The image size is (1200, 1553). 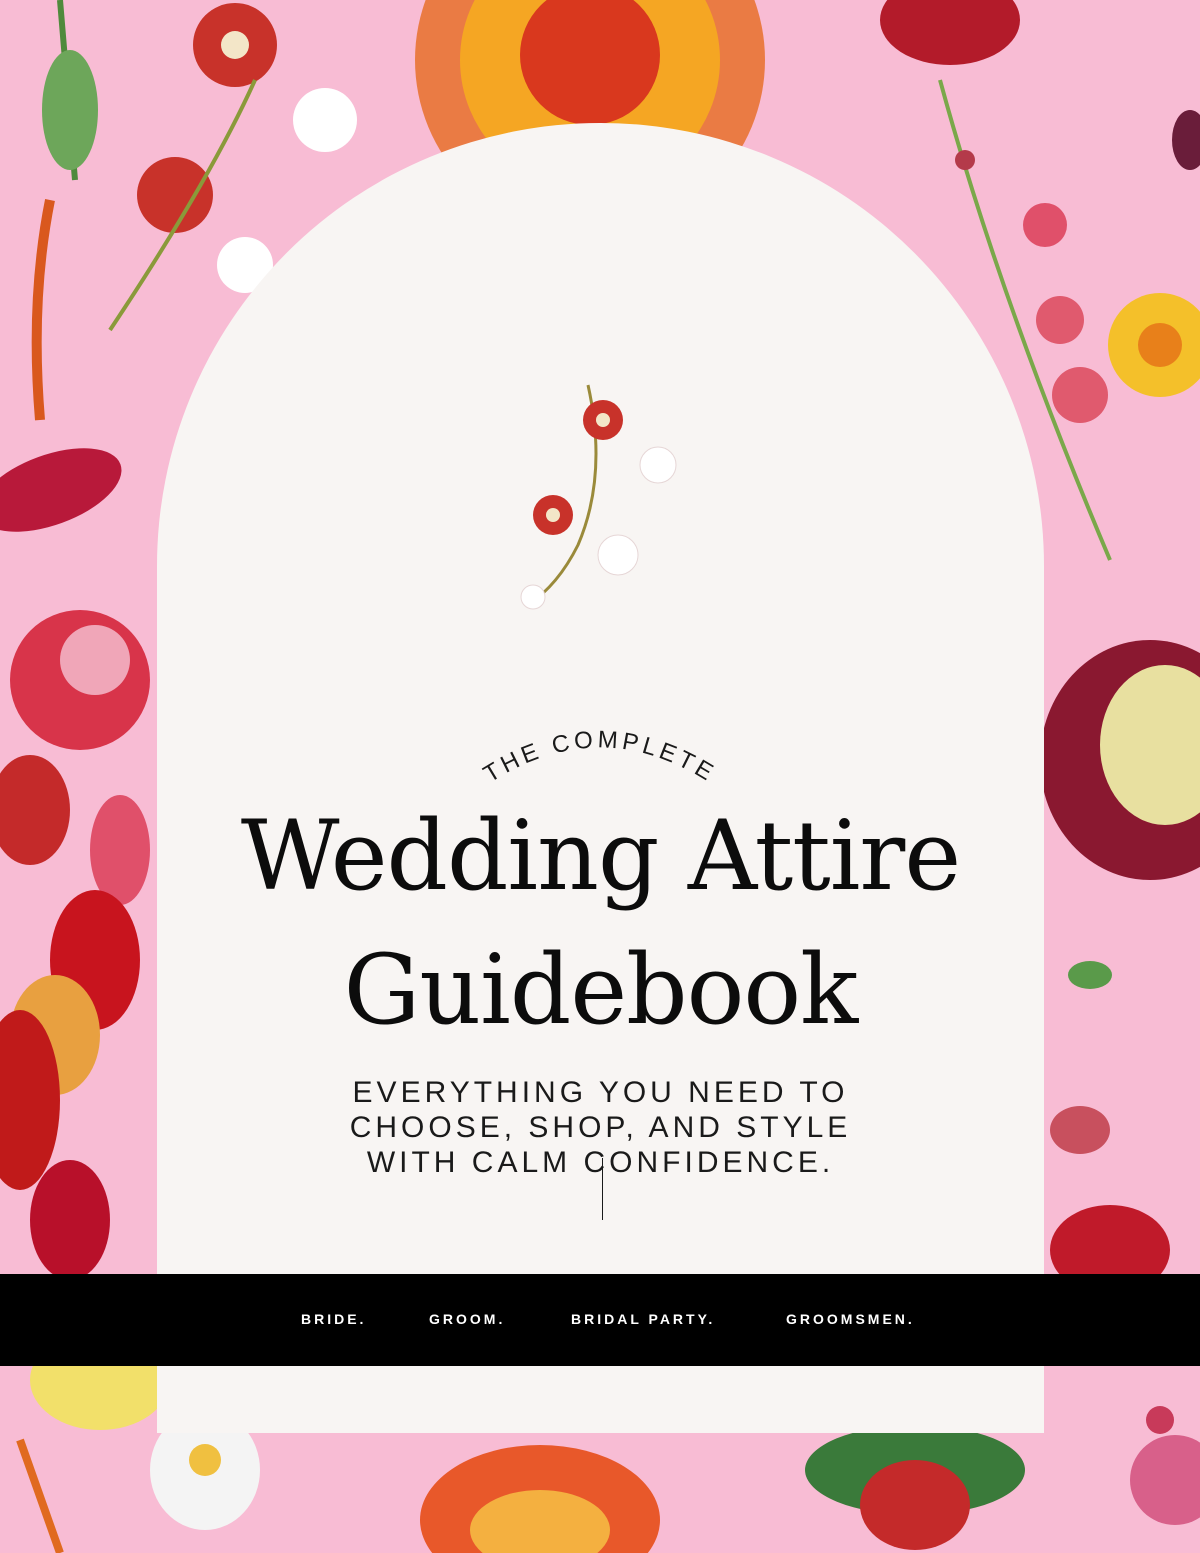 I want to click on title-line-1: Wedding Attire, so click(x=600, y=856).